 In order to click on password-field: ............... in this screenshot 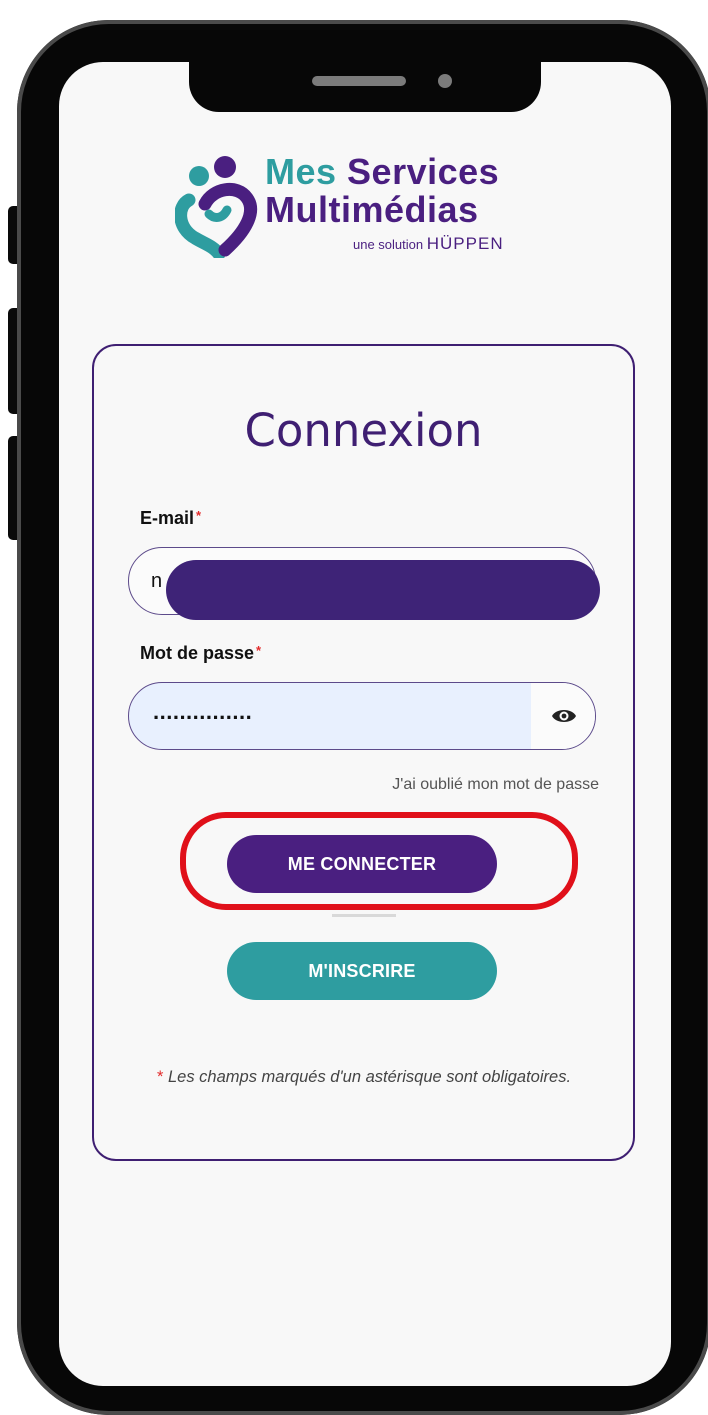, I will do `click(362, 716)`.